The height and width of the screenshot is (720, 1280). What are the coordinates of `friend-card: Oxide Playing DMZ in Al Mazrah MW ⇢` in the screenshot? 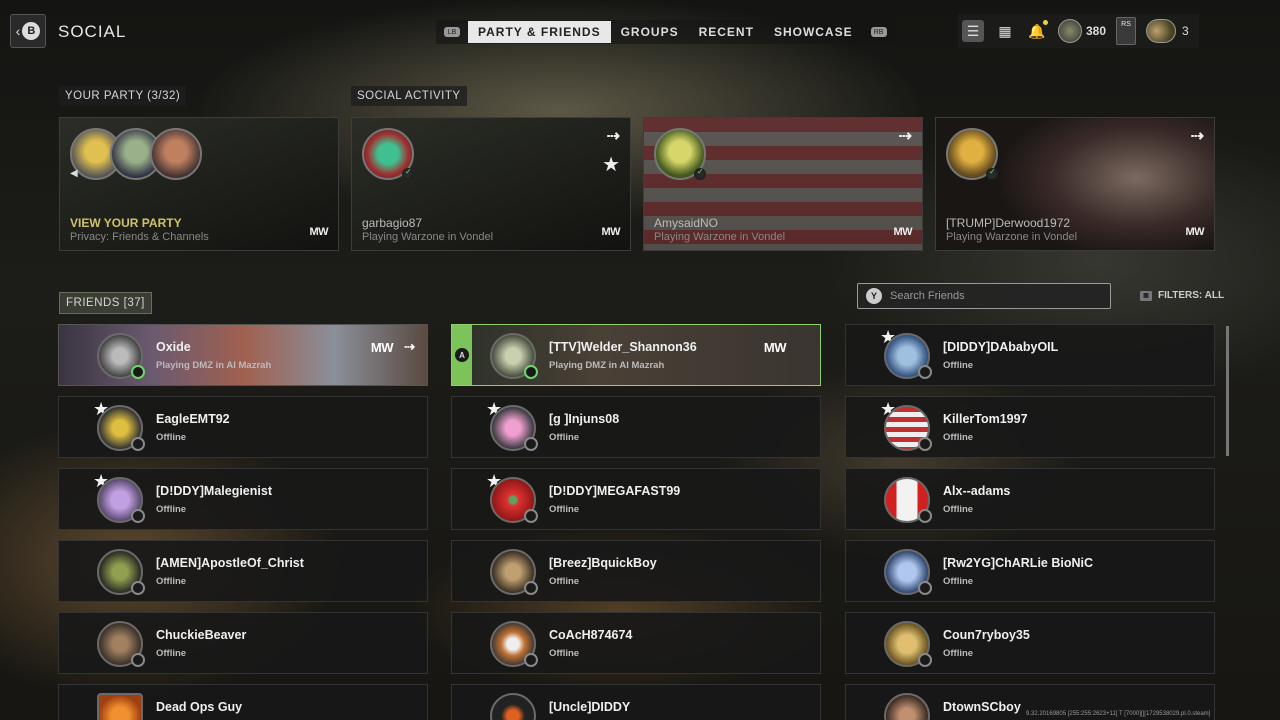 It's located at (243, 355).